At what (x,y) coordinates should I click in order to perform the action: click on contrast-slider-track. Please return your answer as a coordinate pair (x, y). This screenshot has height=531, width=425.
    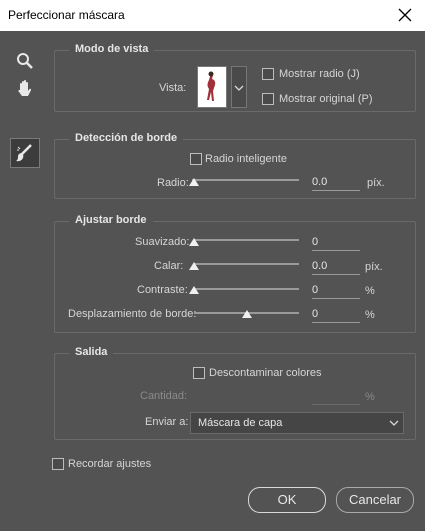
    Looking at the image, I should click on (246, 289).